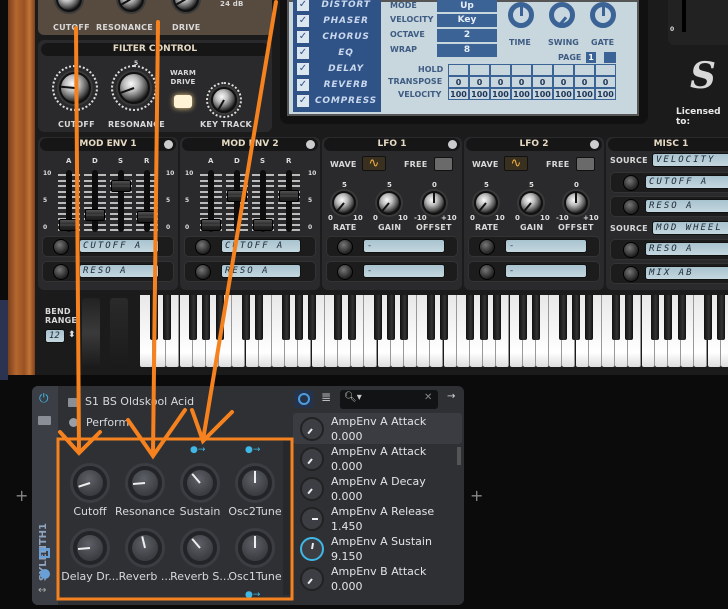 The image size is (728, 609). I want to click on annotation-arrow-resonance, so click(155, 238).